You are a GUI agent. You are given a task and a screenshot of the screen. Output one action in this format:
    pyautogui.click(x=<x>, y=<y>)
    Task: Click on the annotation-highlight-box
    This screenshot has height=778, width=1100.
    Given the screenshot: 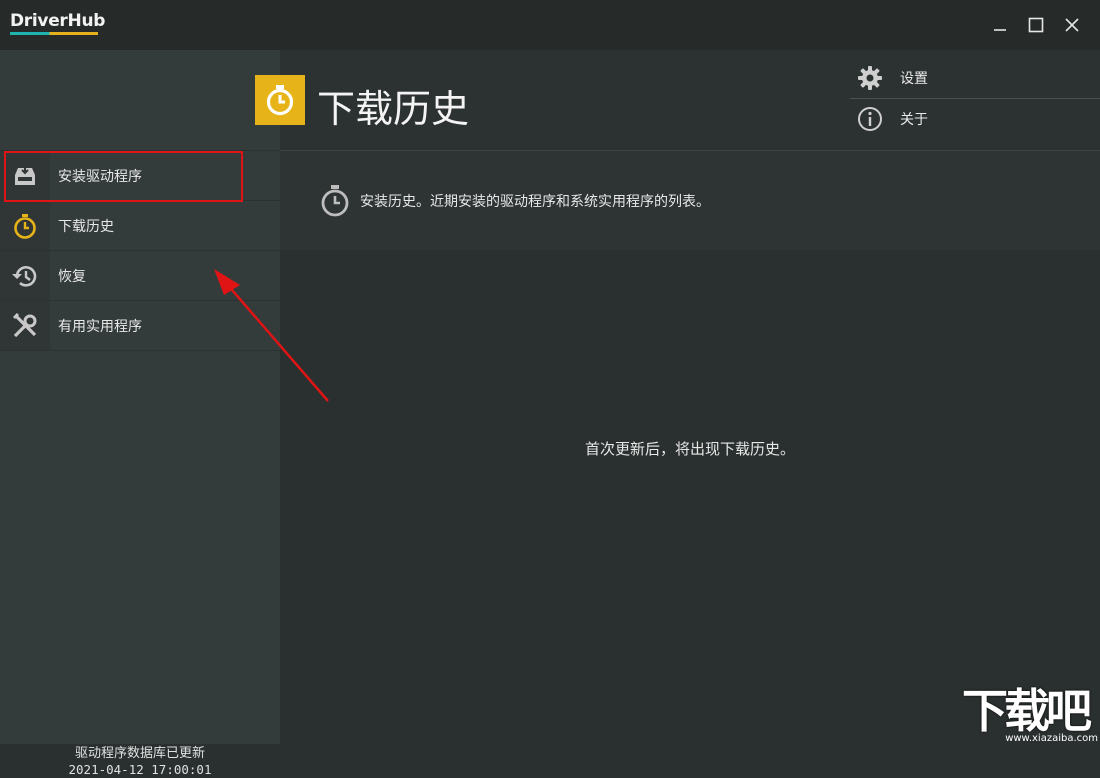 What is the action you would take?
    pyautogui.click(x=123, y=176)
    